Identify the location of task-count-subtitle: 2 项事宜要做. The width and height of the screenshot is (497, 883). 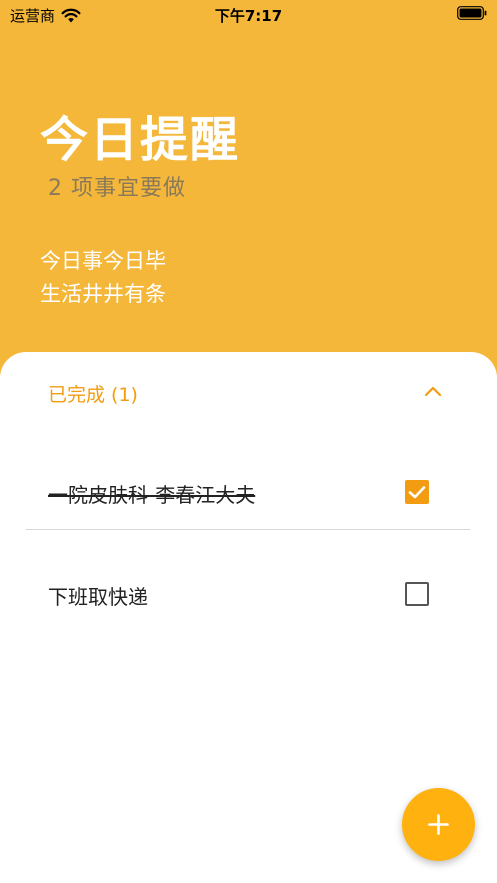
(117, 188).